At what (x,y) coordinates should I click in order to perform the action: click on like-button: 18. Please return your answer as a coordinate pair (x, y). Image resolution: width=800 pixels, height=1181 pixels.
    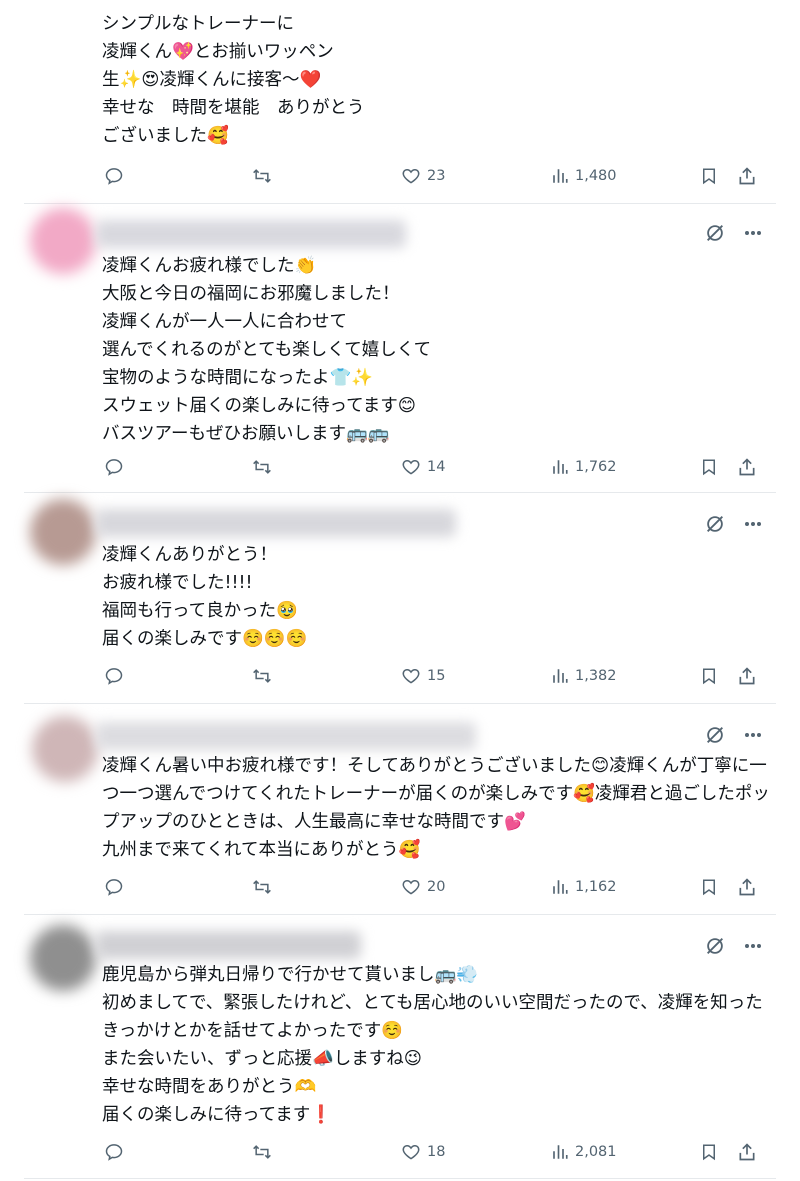
    Looking at the image, I should click on (423, 1152).